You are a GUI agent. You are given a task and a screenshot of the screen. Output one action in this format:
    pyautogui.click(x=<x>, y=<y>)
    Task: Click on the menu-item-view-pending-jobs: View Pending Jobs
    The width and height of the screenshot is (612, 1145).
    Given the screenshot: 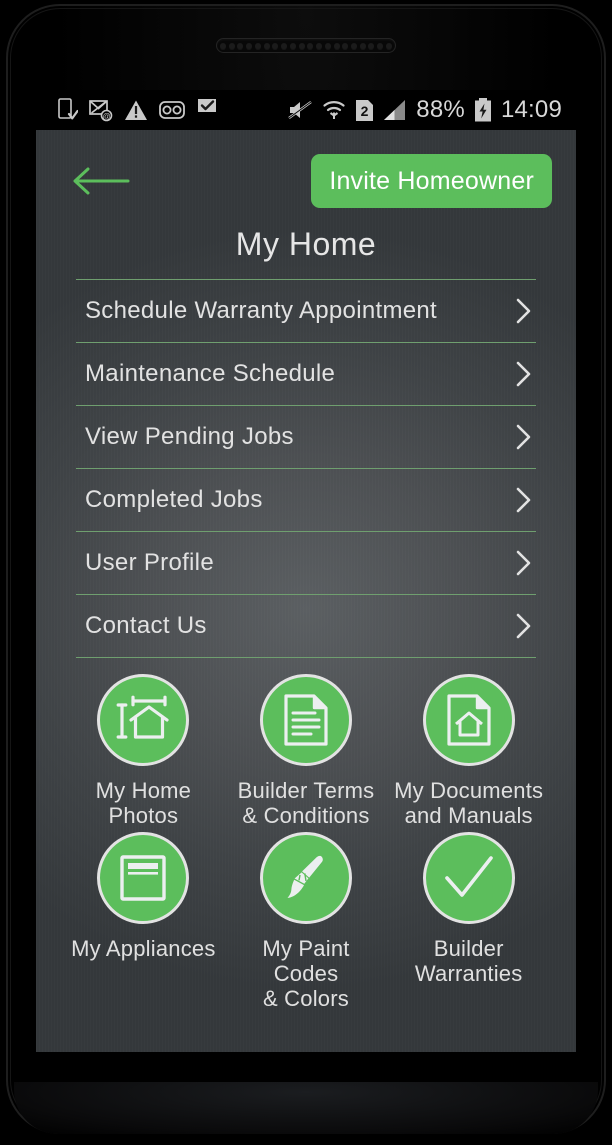 What is the action you would take?
    pyautogui.click(x=306, y=437)
    